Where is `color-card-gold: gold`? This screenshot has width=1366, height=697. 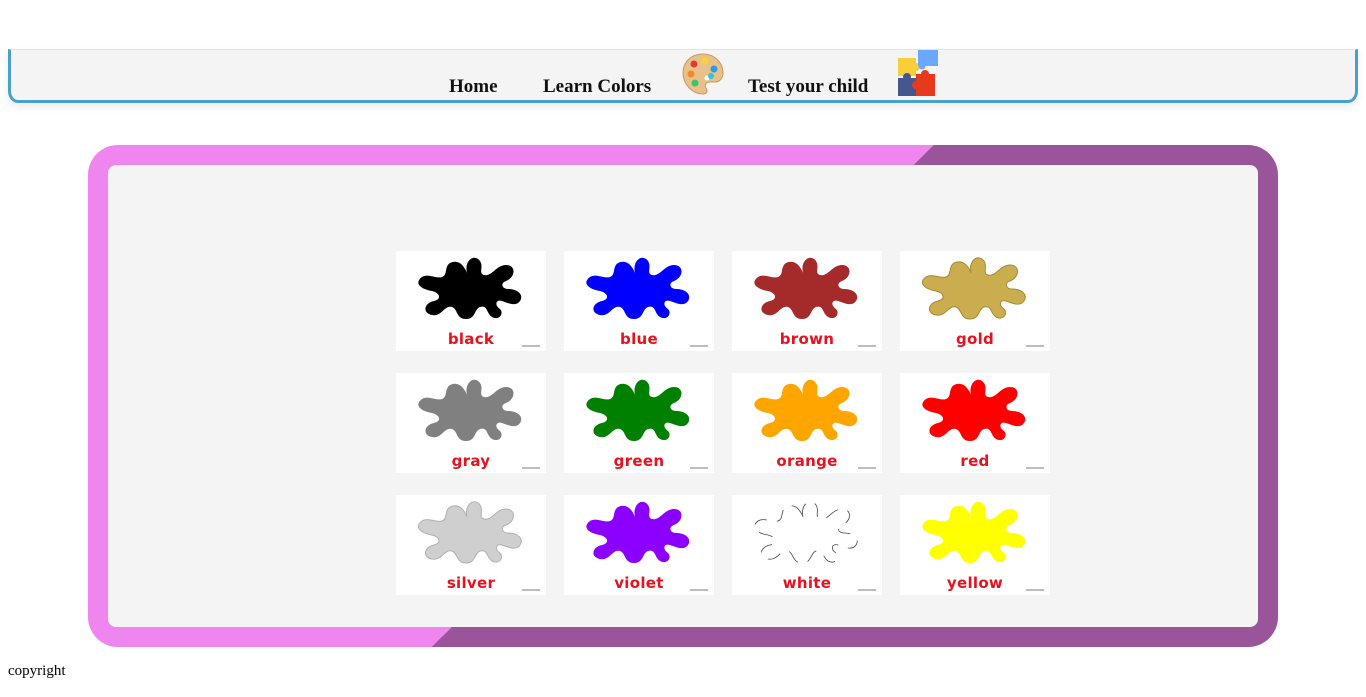 color-card-gold: gold is located at coordinates (975, 301).